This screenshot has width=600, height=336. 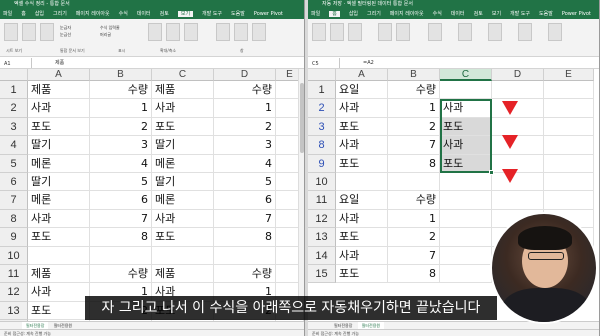 I want to click on row-header: 15, so click(x=322, y=274).